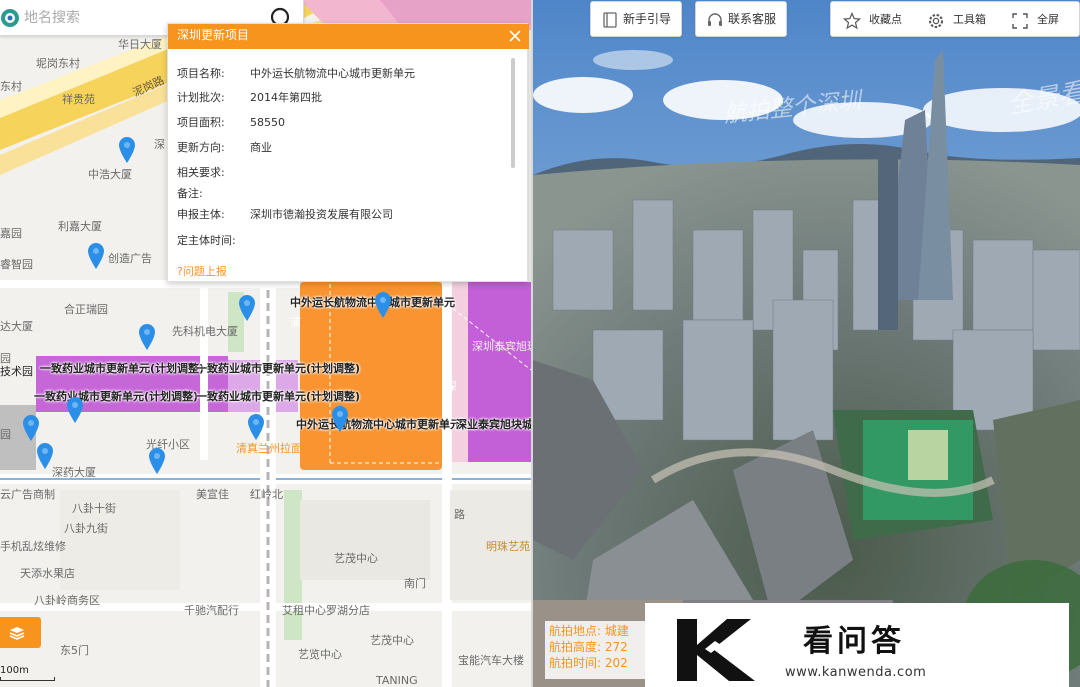 Image resolution: width=1080 pixels, height=687 pixels. Describe the element at coordinates (205, 331) in the screenshot. I see `map-label: 先科机电大厦` at that location.